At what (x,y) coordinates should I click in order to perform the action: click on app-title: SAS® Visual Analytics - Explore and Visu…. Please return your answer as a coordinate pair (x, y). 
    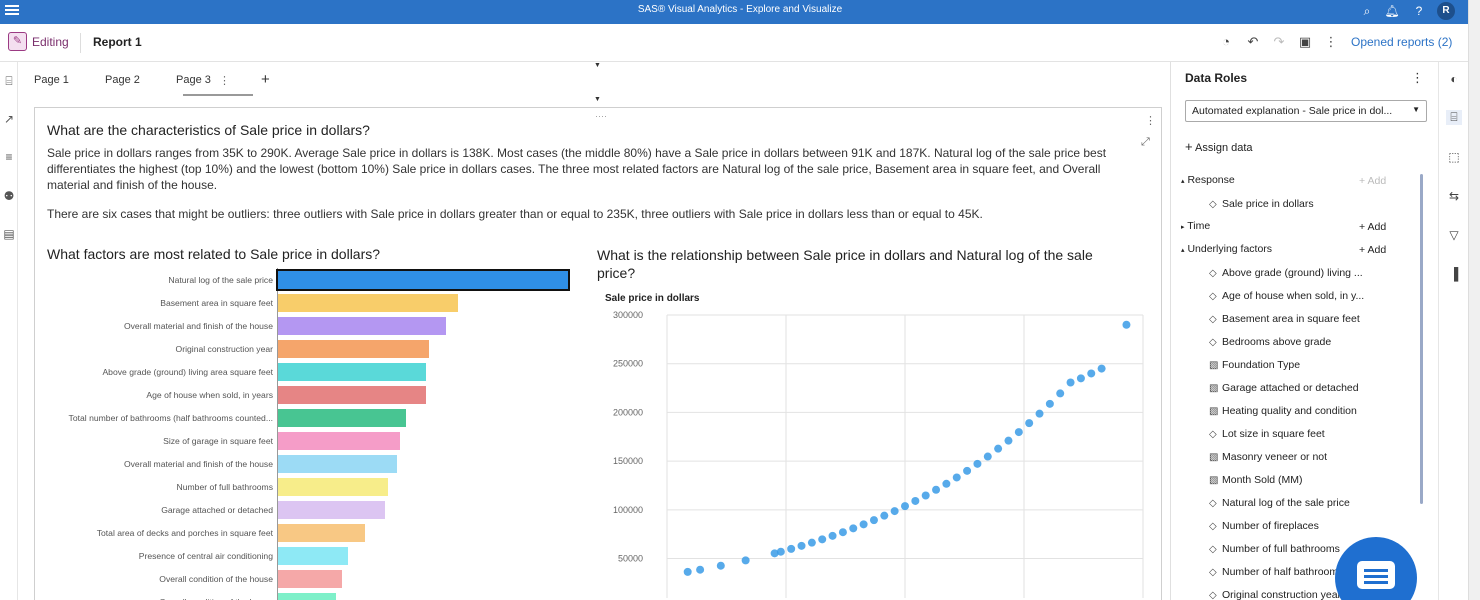
    Looking at the image, I should click on (740, 9).